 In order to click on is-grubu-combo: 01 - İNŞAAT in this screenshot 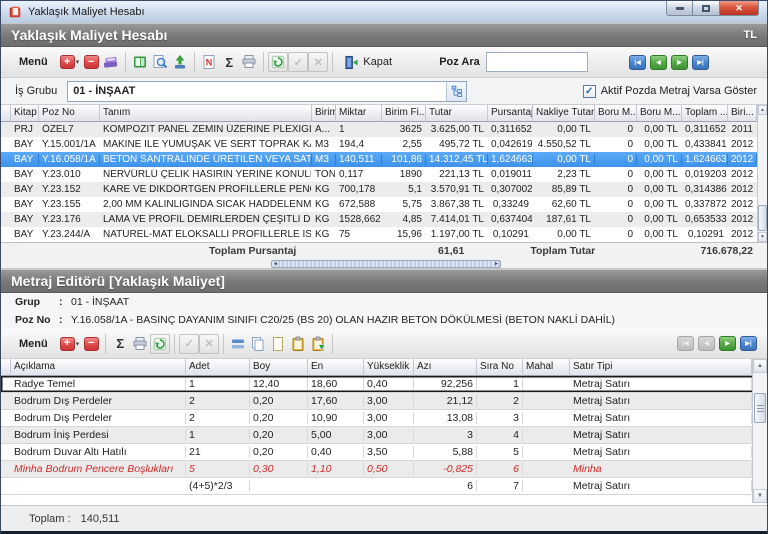, I will do `click(267, 91)`.